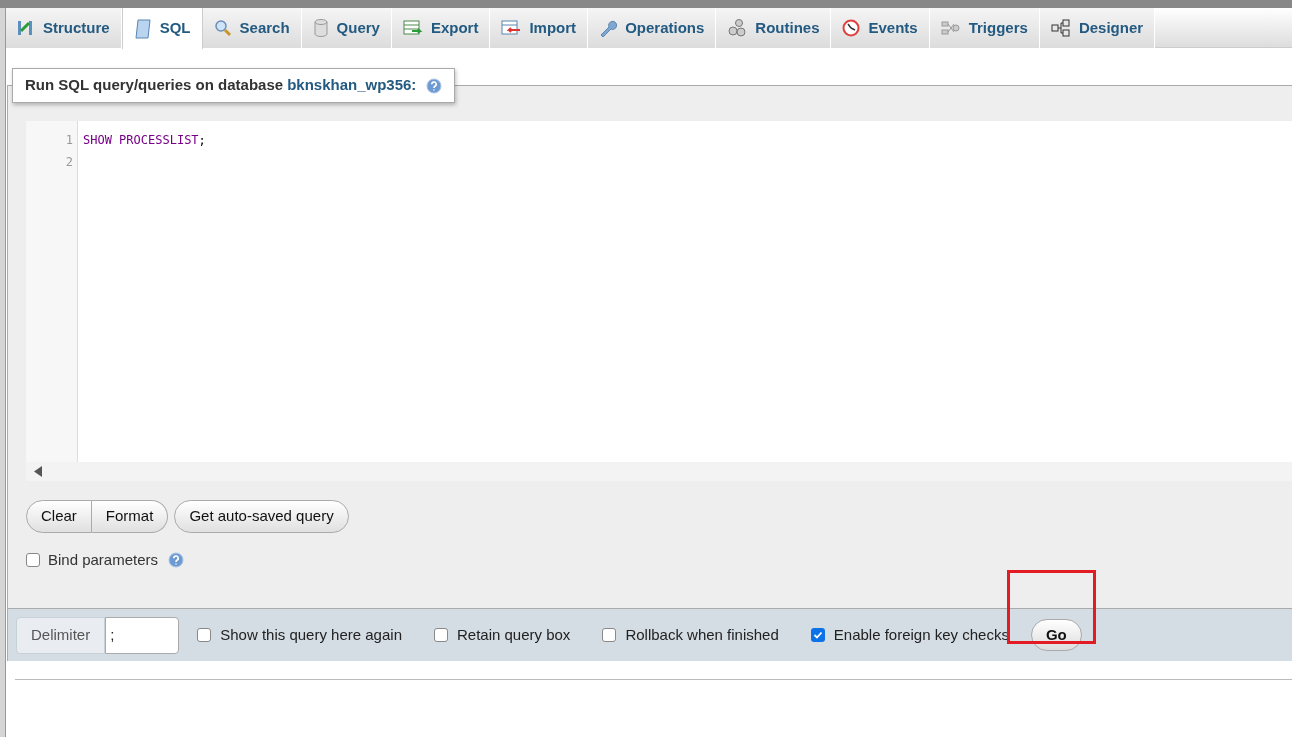 The image size is (1292, 737). Describe the element at coordinates (921, 634) in the screenshot. I see `checkbox-label: Enable foreign key checks` at that location.